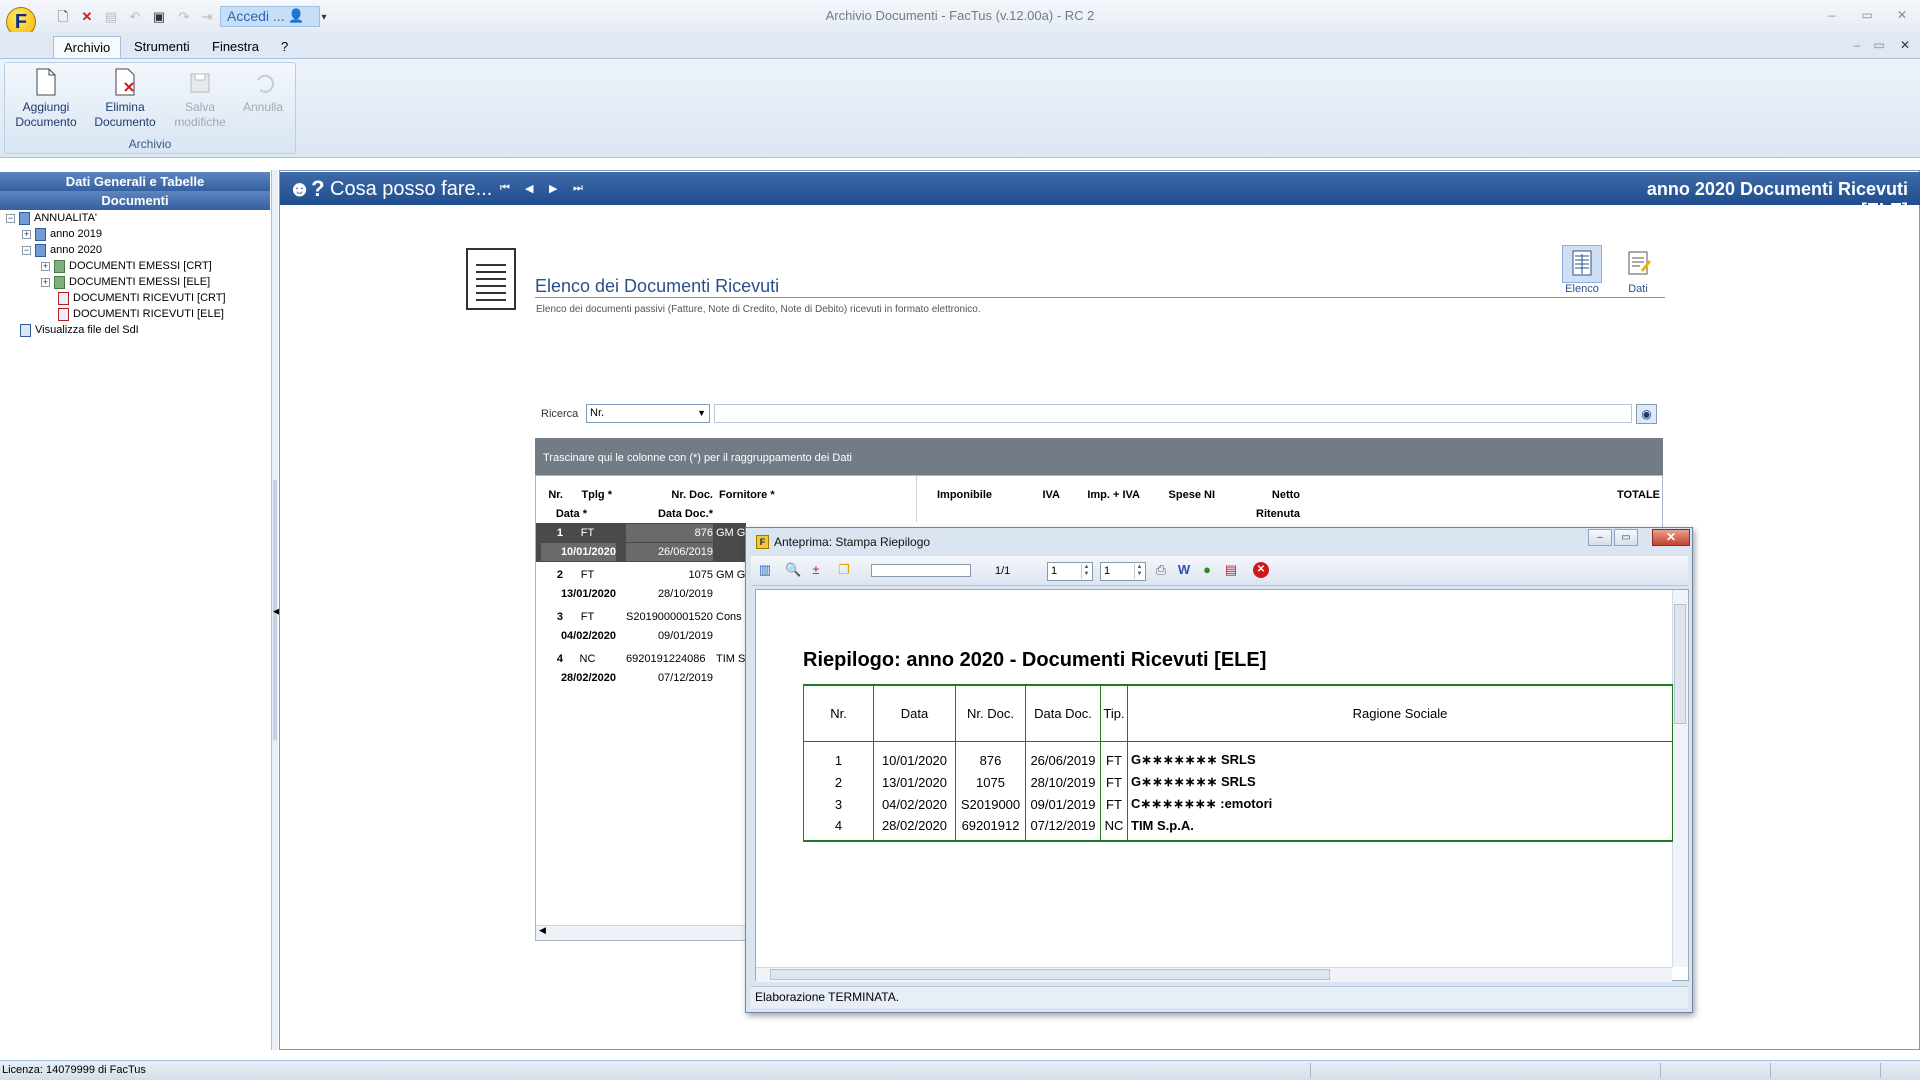 Image resolution: width=1920 pixels, height=1080 pixels. Describe the element at coordinates (141, 314) in the screenshot. I see `tree-item-ricevuti-ele: DOCUMENTI RICEVUTI [ELE]` at that location.